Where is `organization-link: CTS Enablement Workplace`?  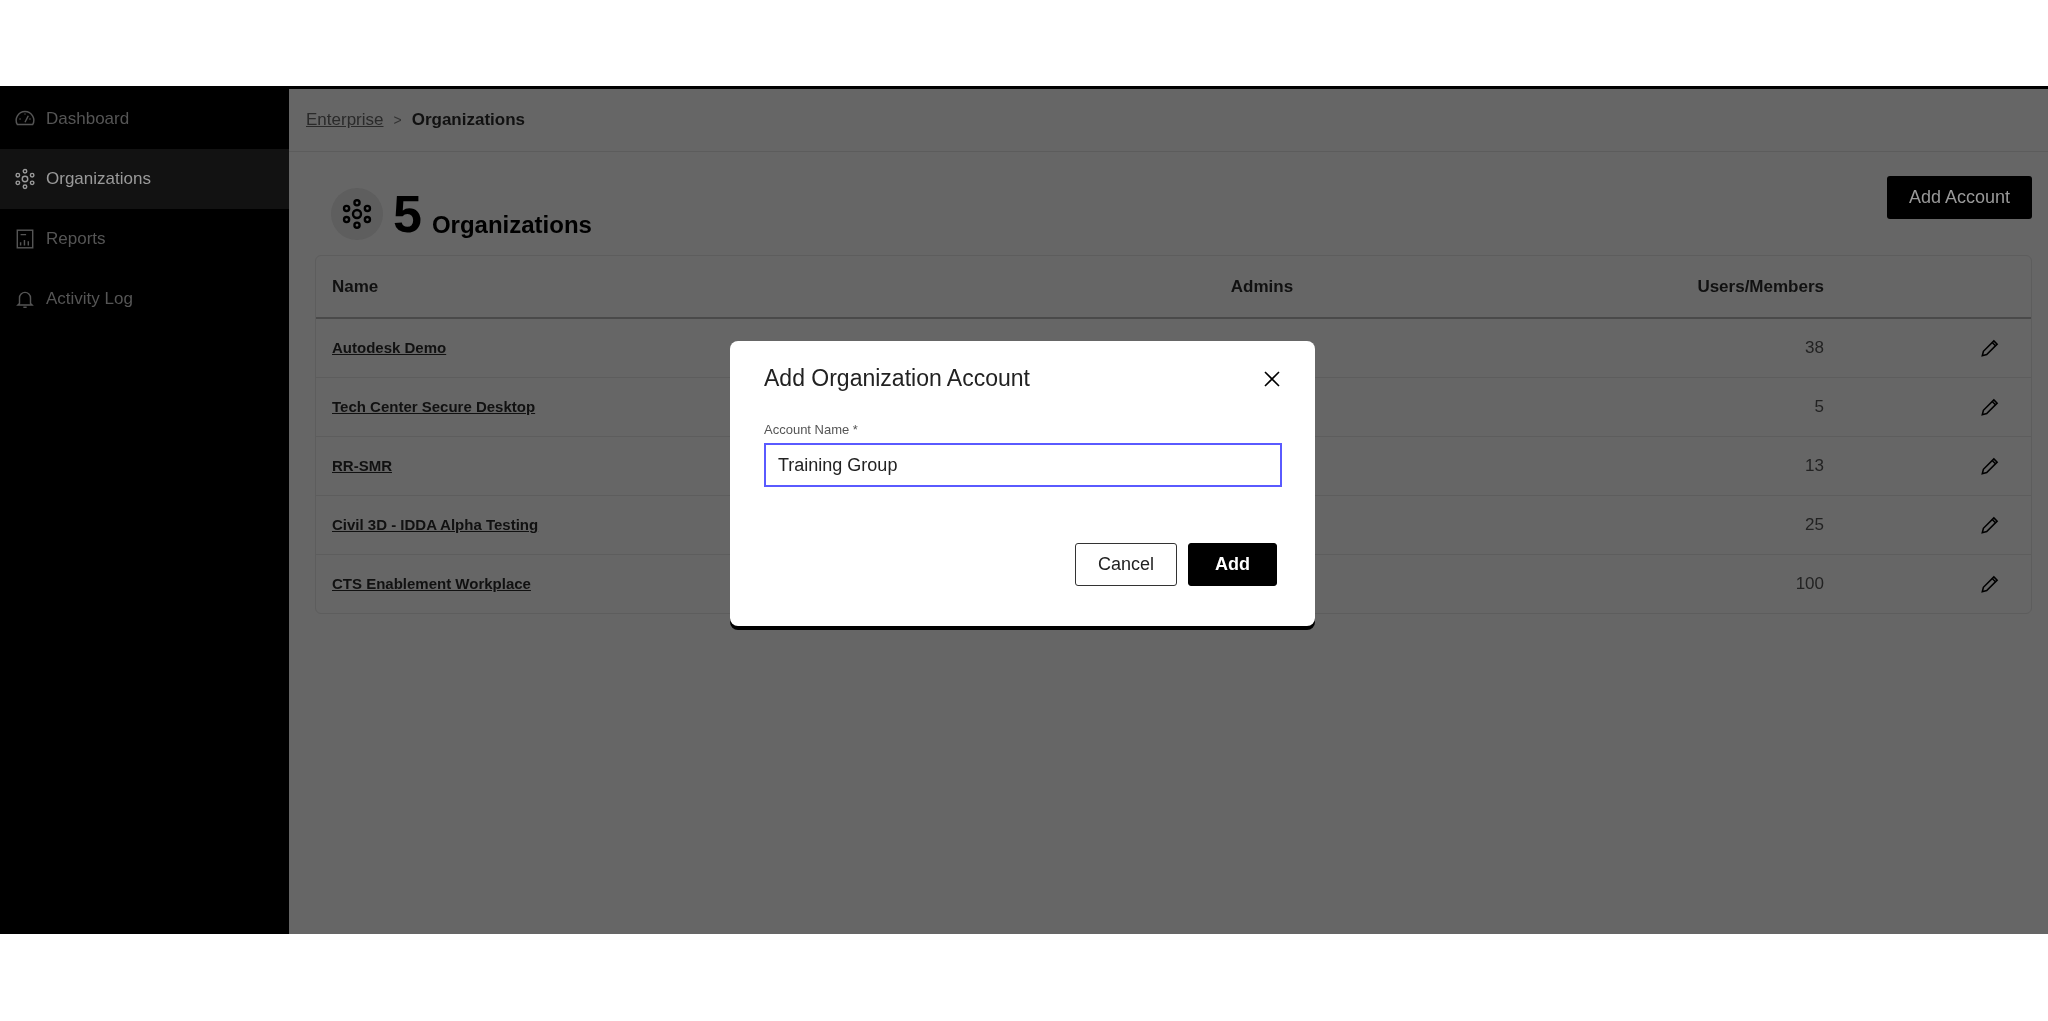 organization-link: CTS Enablement Workplace is located at coordinates (431, 583).